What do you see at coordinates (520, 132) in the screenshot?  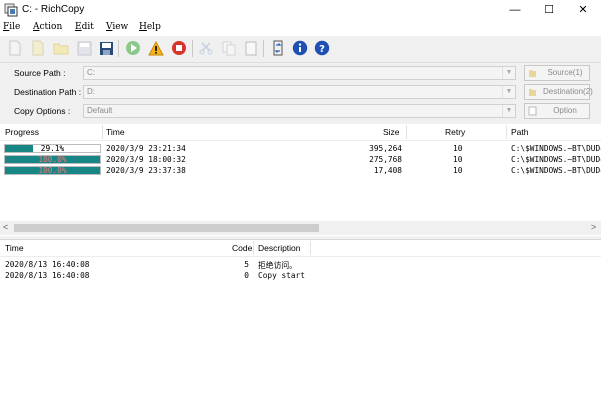 I see `column-header-path: Path` at bounding box center [520, 132].